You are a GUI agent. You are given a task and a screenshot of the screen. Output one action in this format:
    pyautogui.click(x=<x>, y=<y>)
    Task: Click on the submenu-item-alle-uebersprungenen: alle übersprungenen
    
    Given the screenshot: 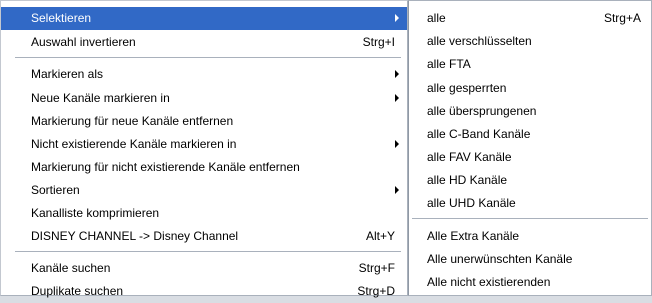 What is the action you would take?
    pyautogui.click(x=530, y=111)
    